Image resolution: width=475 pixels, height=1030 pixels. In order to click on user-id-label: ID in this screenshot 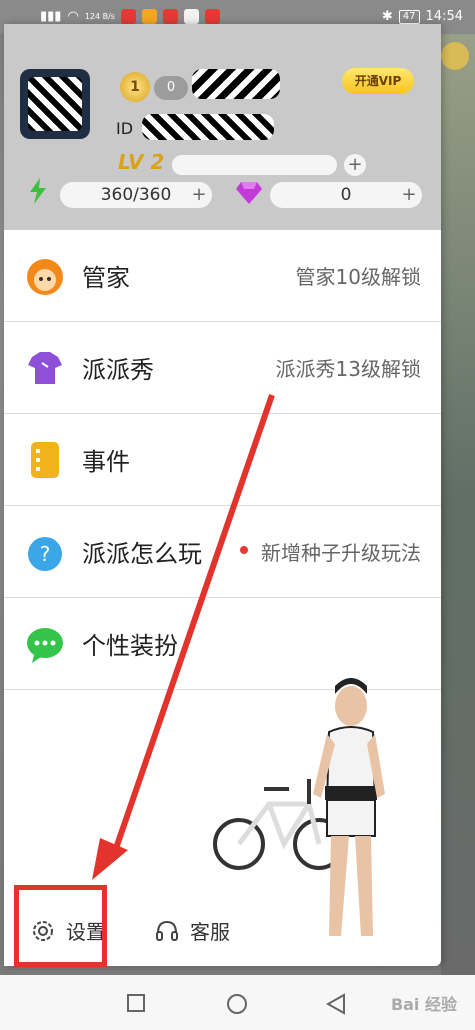, I will do `click(125, 128)`.